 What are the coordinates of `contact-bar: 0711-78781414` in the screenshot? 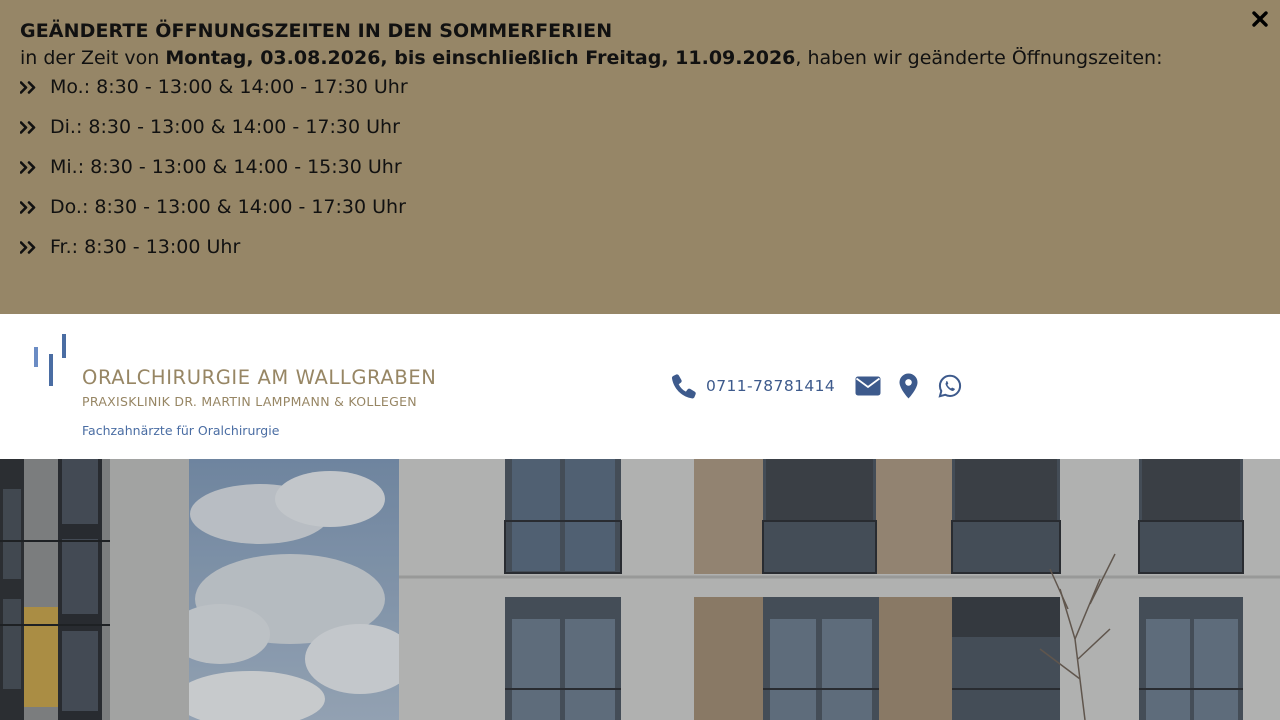 It's located at (816, 386).